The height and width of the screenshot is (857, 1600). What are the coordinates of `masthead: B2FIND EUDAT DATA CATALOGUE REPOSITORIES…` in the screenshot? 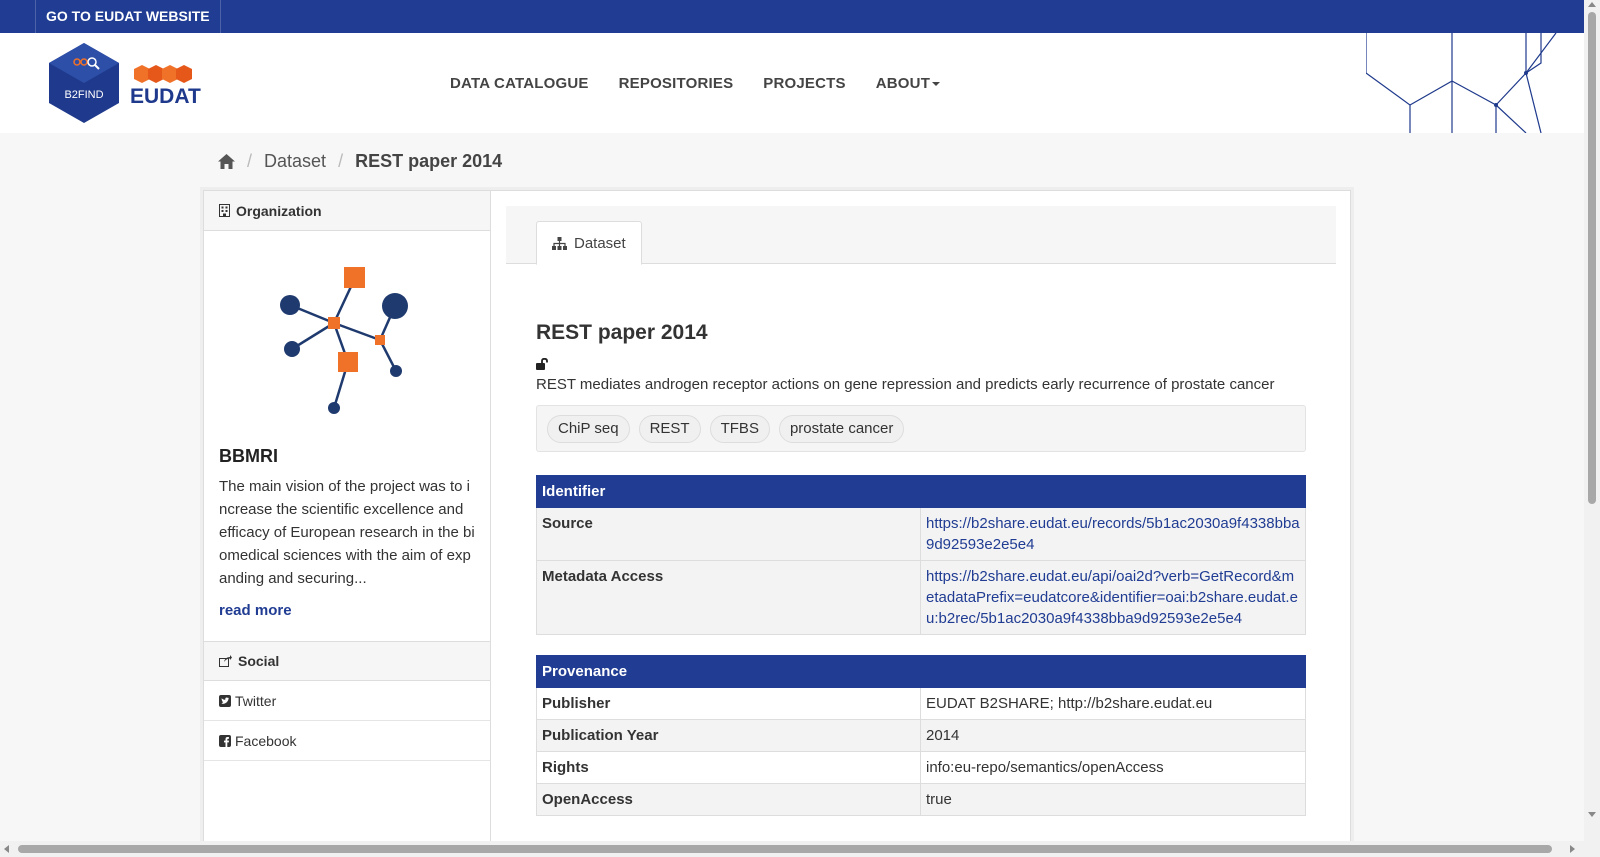 It's located at (792, 83).